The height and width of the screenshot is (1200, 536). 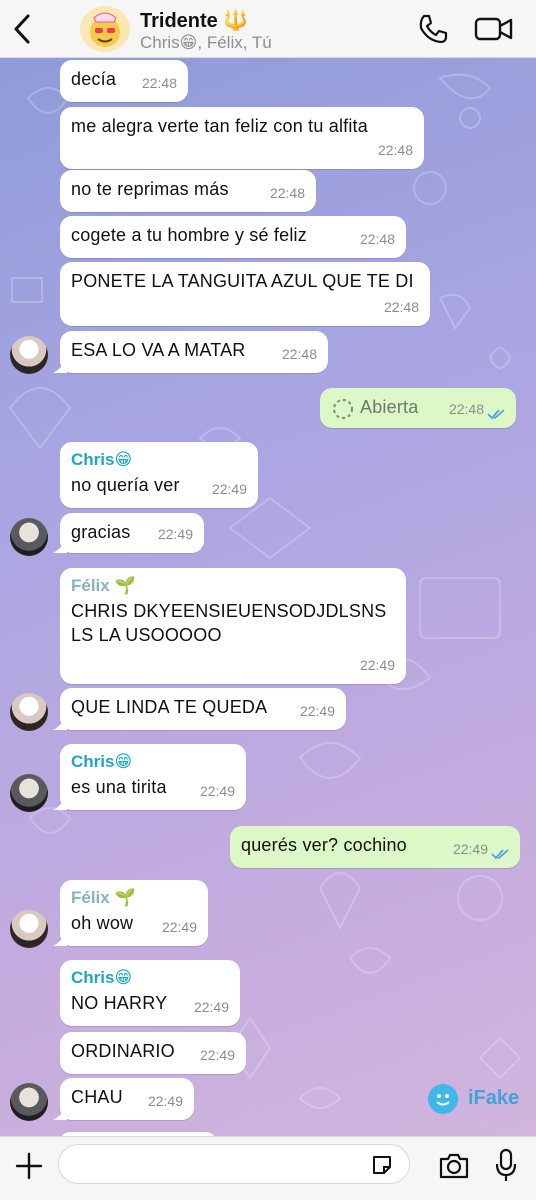 I want to click on message-text: ORDINARIO, so click(x=123, y=1051).